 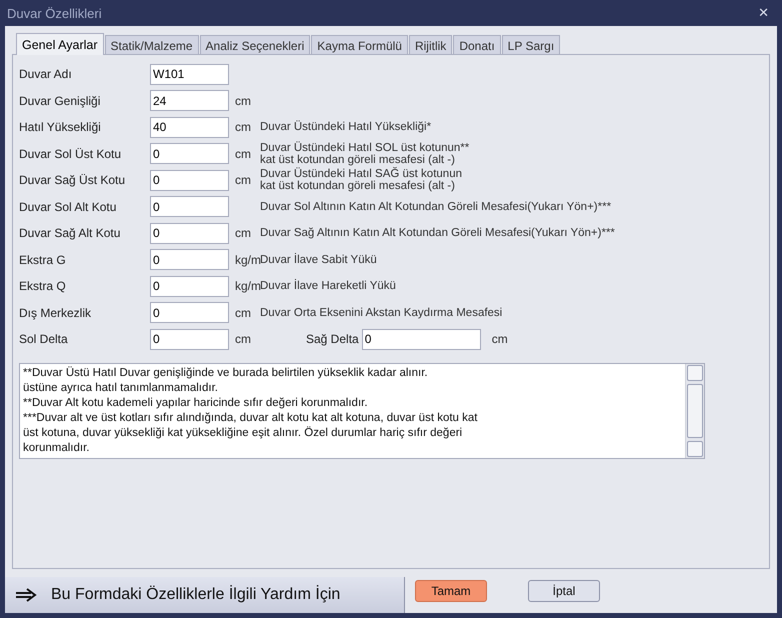 What do you see at coordinates (189, 74) in the screenshot?
I see `input-field: W101` at bounding box center [189, 74].